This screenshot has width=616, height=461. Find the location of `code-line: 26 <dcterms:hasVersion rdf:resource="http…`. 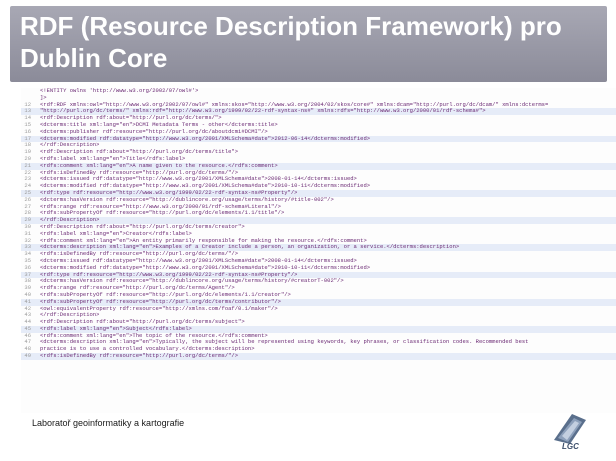

code-line: 26 <dcterms:hasVersion rdf:resource="http… is located at coordinates (318, 200).